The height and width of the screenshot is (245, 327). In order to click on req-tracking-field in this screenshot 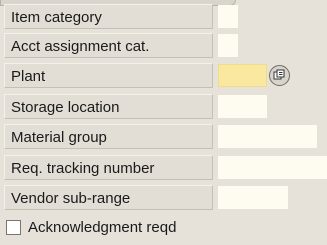, I will do `click(272, 167)`.